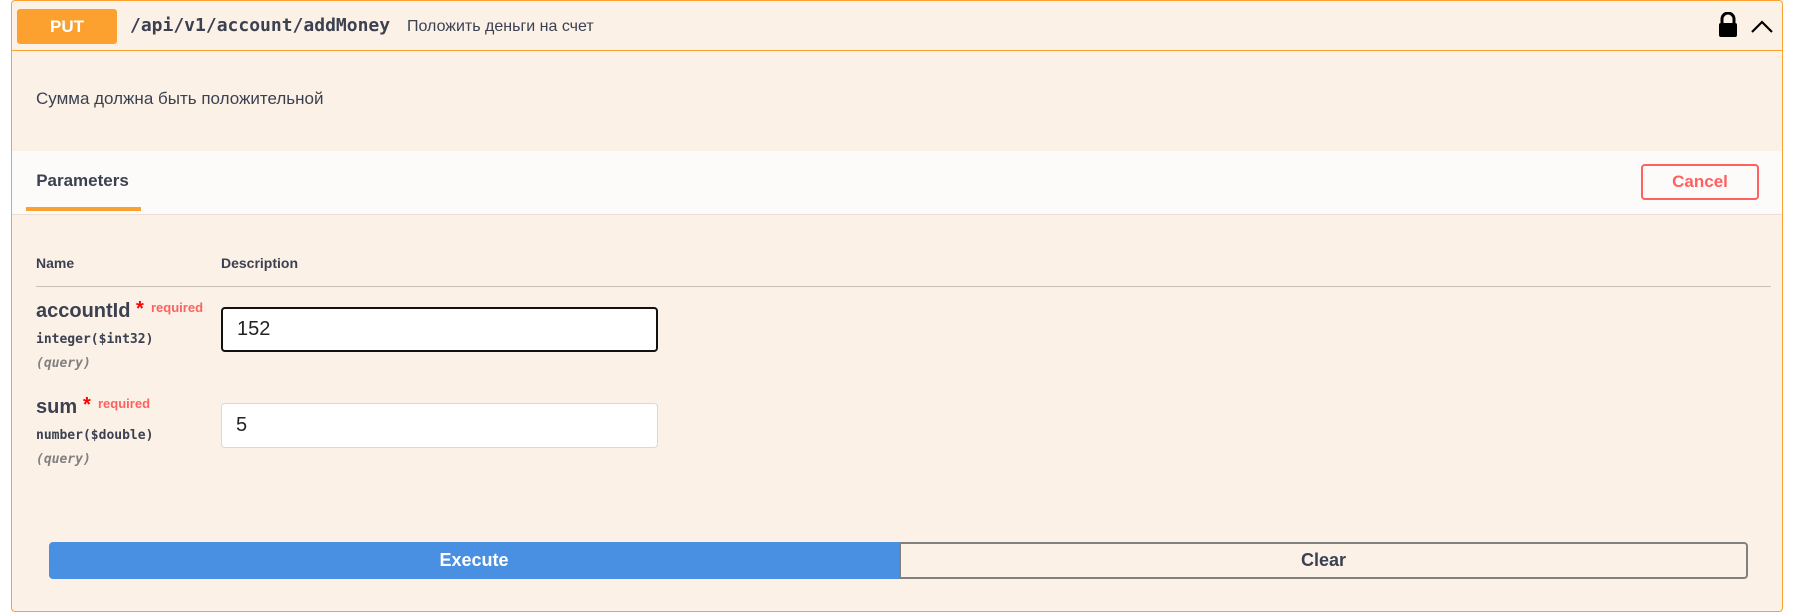 The image size is (1808, 612). I want to click on operation-description: Сумма должна быть положительной, so click(180, 98).